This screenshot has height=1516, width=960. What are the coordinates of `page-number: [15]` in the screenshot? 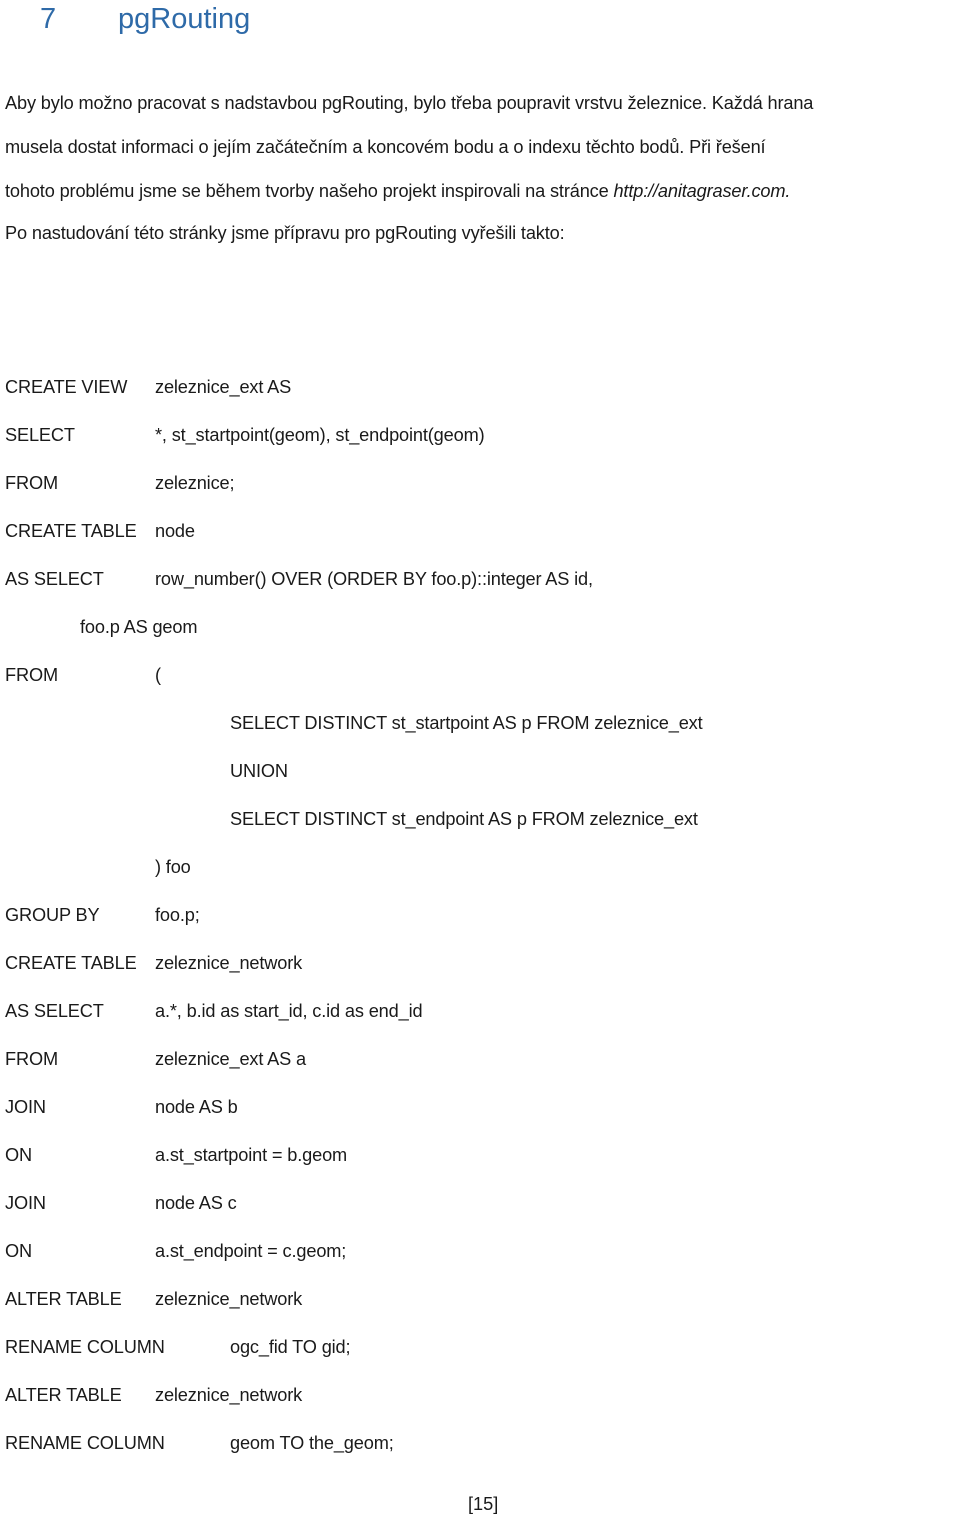 It's located at (483, 1504).